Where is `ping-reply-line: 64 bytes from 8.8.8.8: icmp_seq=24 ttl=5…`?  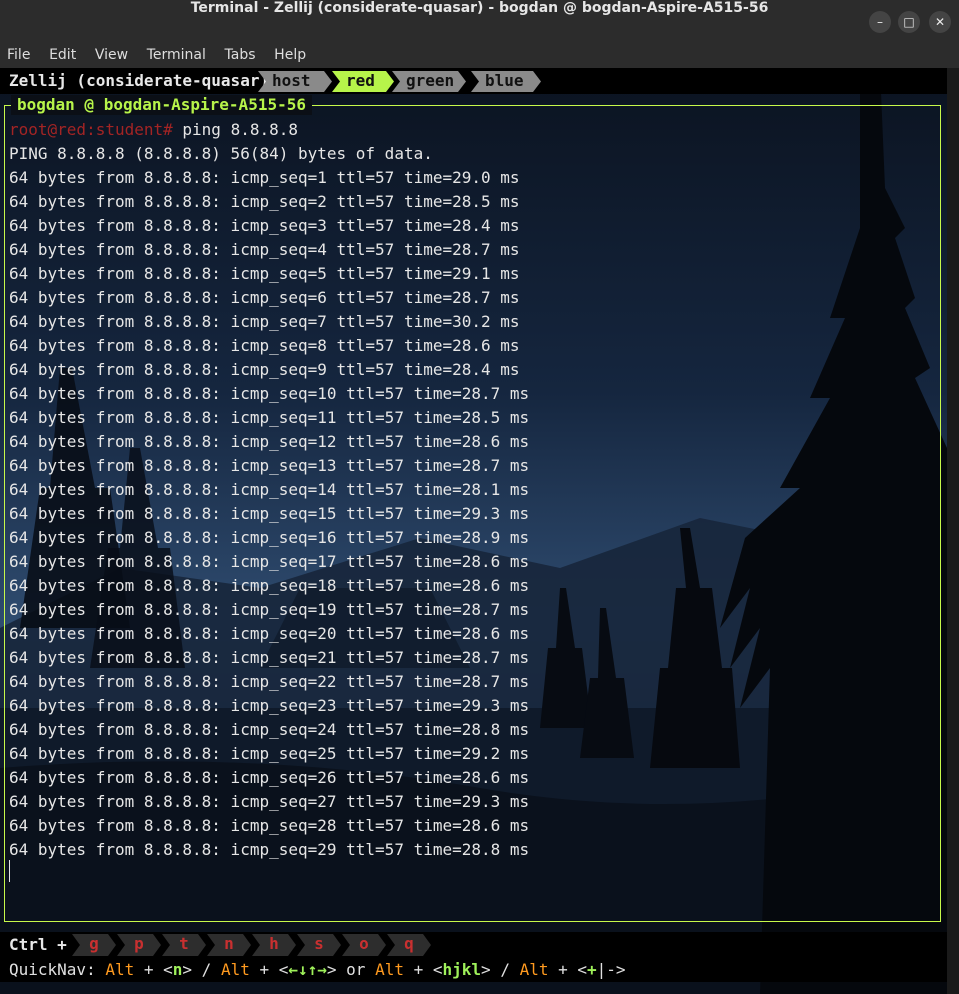 ping-reply-line: 64 bytes from 8.8.8.8: icmp_seq=24 ttl=5… is located at coordinates (269, 729).